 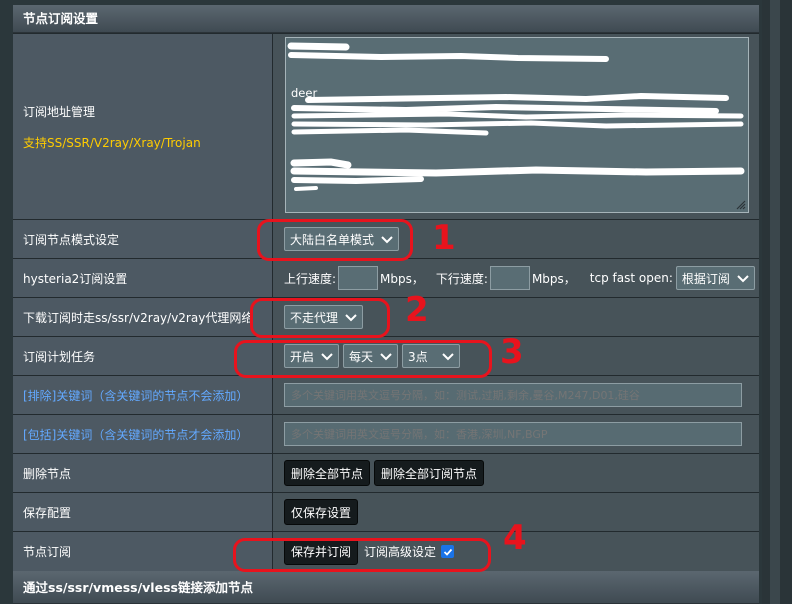 What do you see at coordinates (516, 512) in the screenshot?
I see `save-config-value-cell: 仅保存设置` at bounding box center [516, 512].